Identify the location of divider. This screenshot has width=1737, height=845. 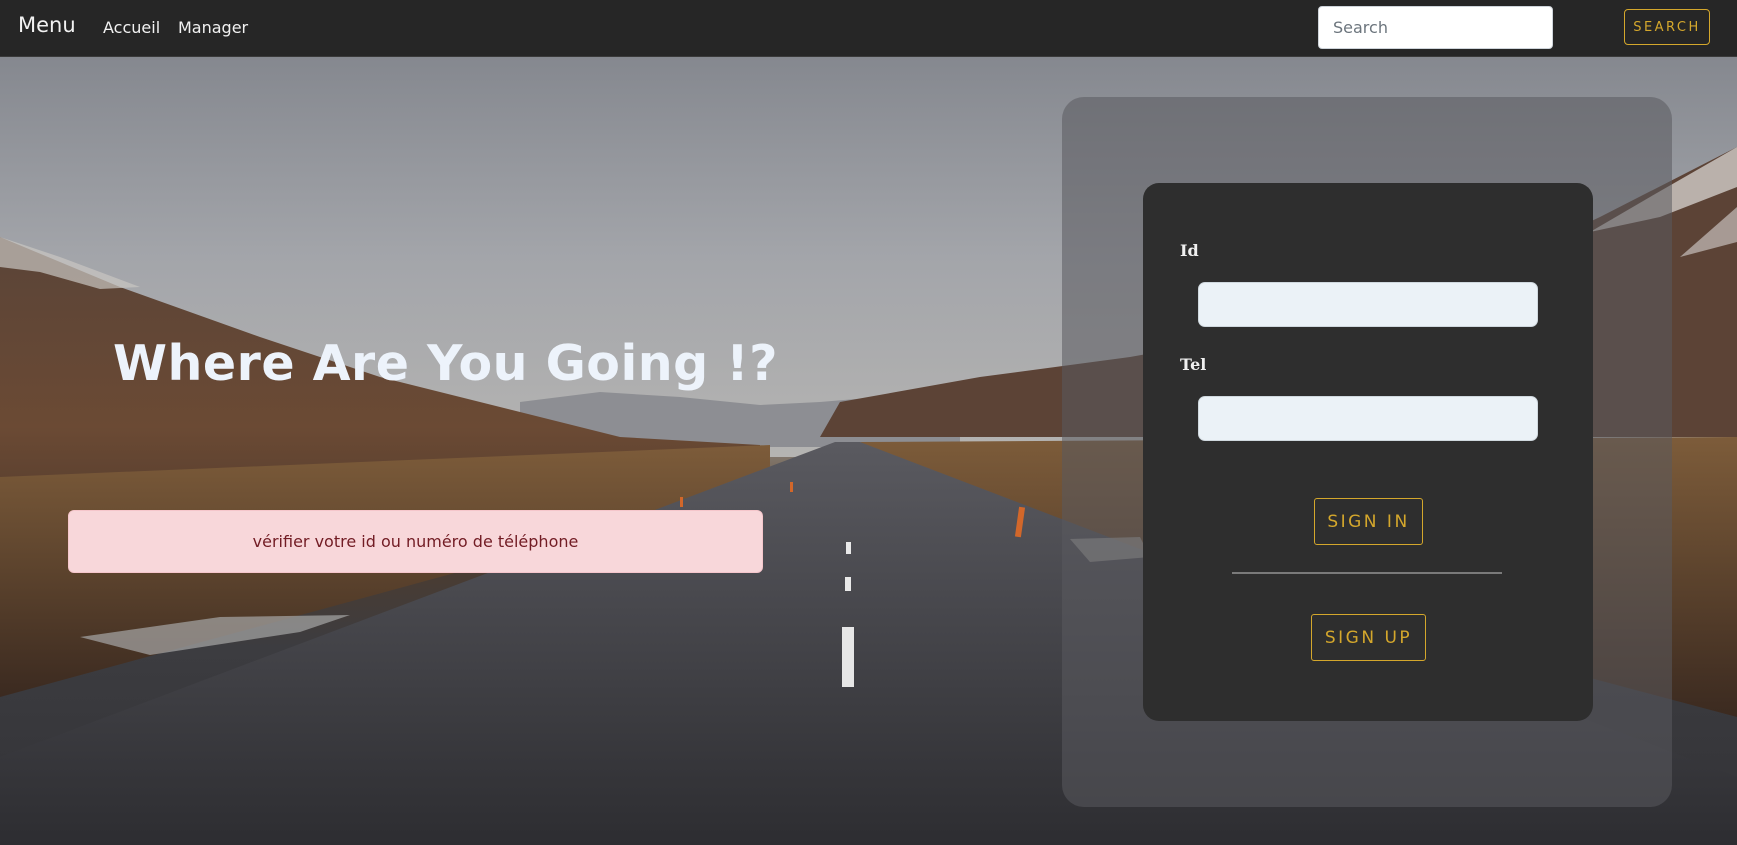
(1367, 573).